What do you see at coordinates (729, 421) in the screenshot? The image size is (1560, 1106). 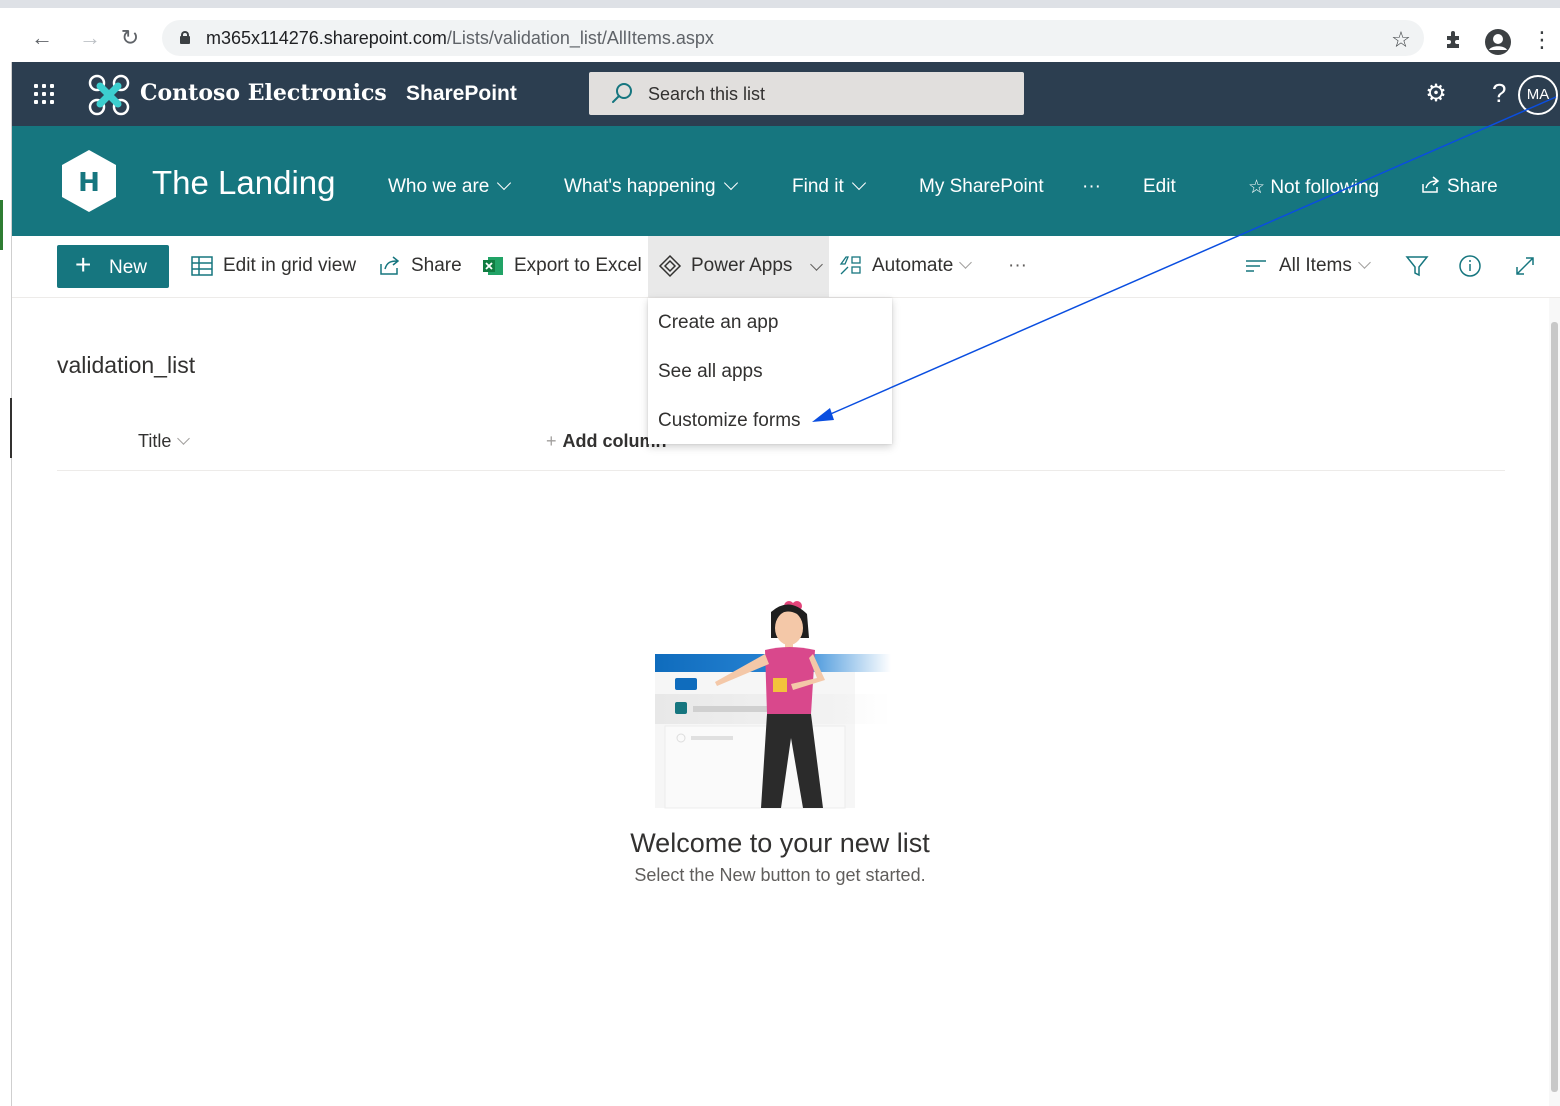 I see `menu-item-customize-forms: Customize forms` at bounding box center [729, 421].